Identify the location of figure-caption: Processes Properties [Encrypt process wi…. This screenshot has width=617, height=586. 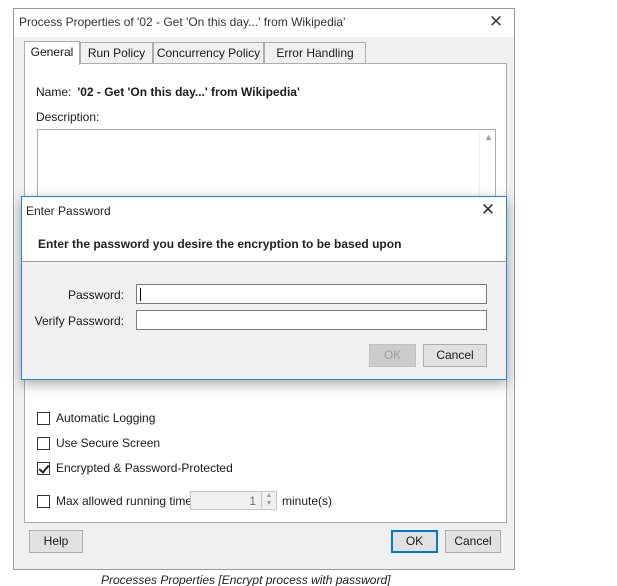
(246, 579).